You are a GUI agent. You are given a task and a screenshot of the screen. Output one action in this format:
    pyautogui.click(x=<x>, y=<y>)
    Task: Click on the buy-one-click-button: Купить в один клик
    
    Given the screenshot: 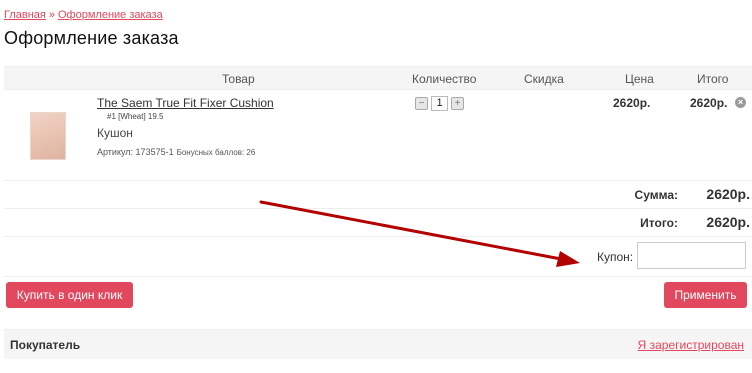 What is the action you would take?
    pyautogui.click(x=69, y=295)
    